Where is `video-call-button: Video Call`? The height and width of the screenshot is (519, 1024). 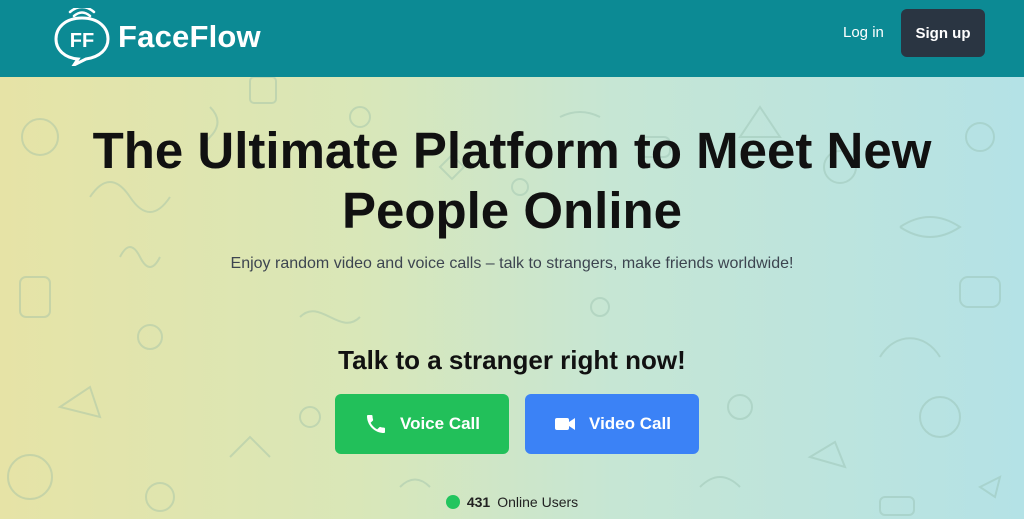 video-call-button: Video Call is located at coordinates (612, 424).